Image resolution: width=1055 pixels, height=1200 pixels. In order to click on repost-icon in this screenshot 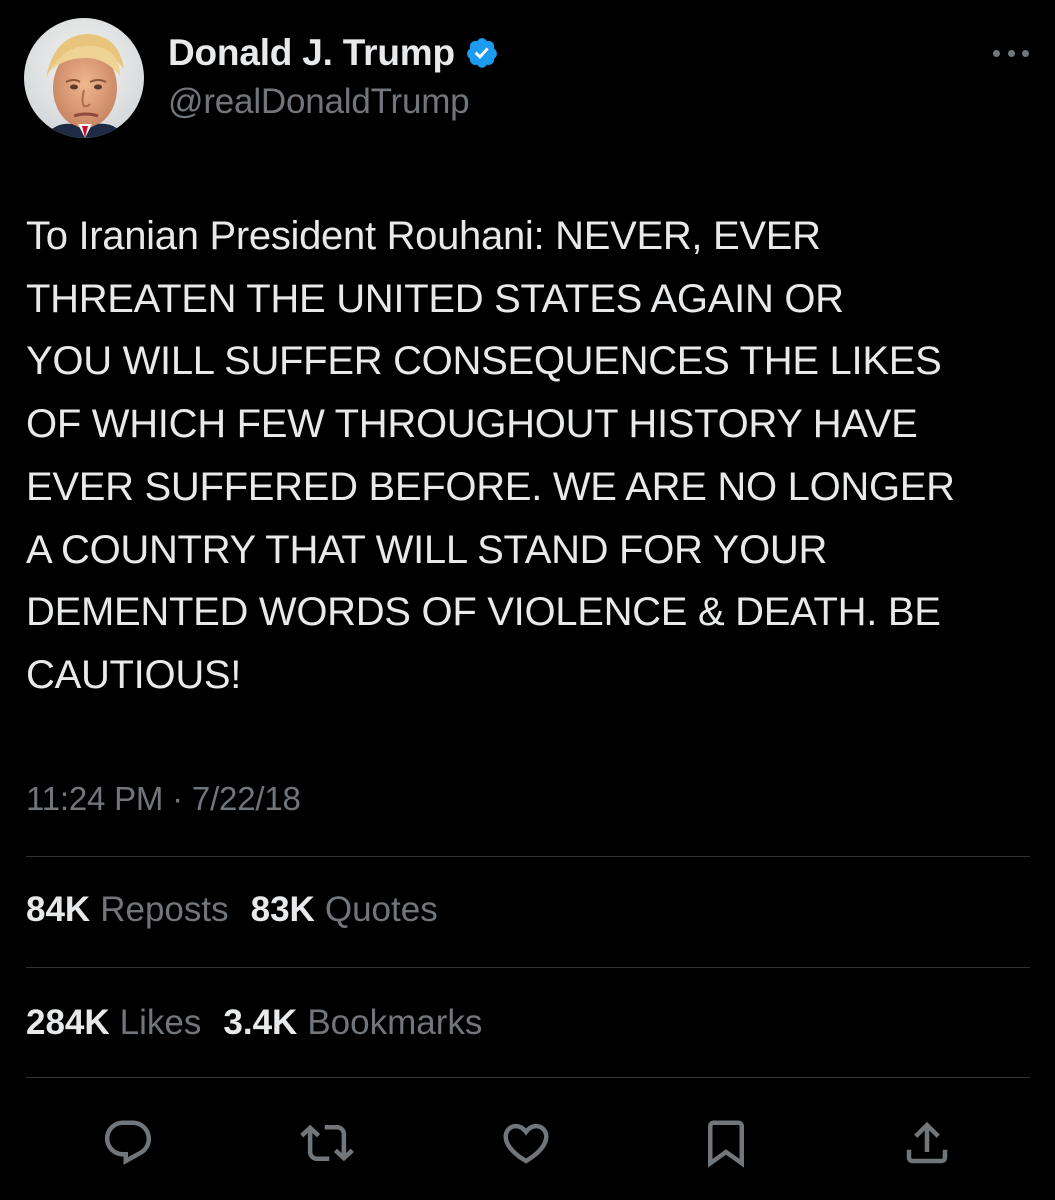, I will do `click(327, 1143)`.